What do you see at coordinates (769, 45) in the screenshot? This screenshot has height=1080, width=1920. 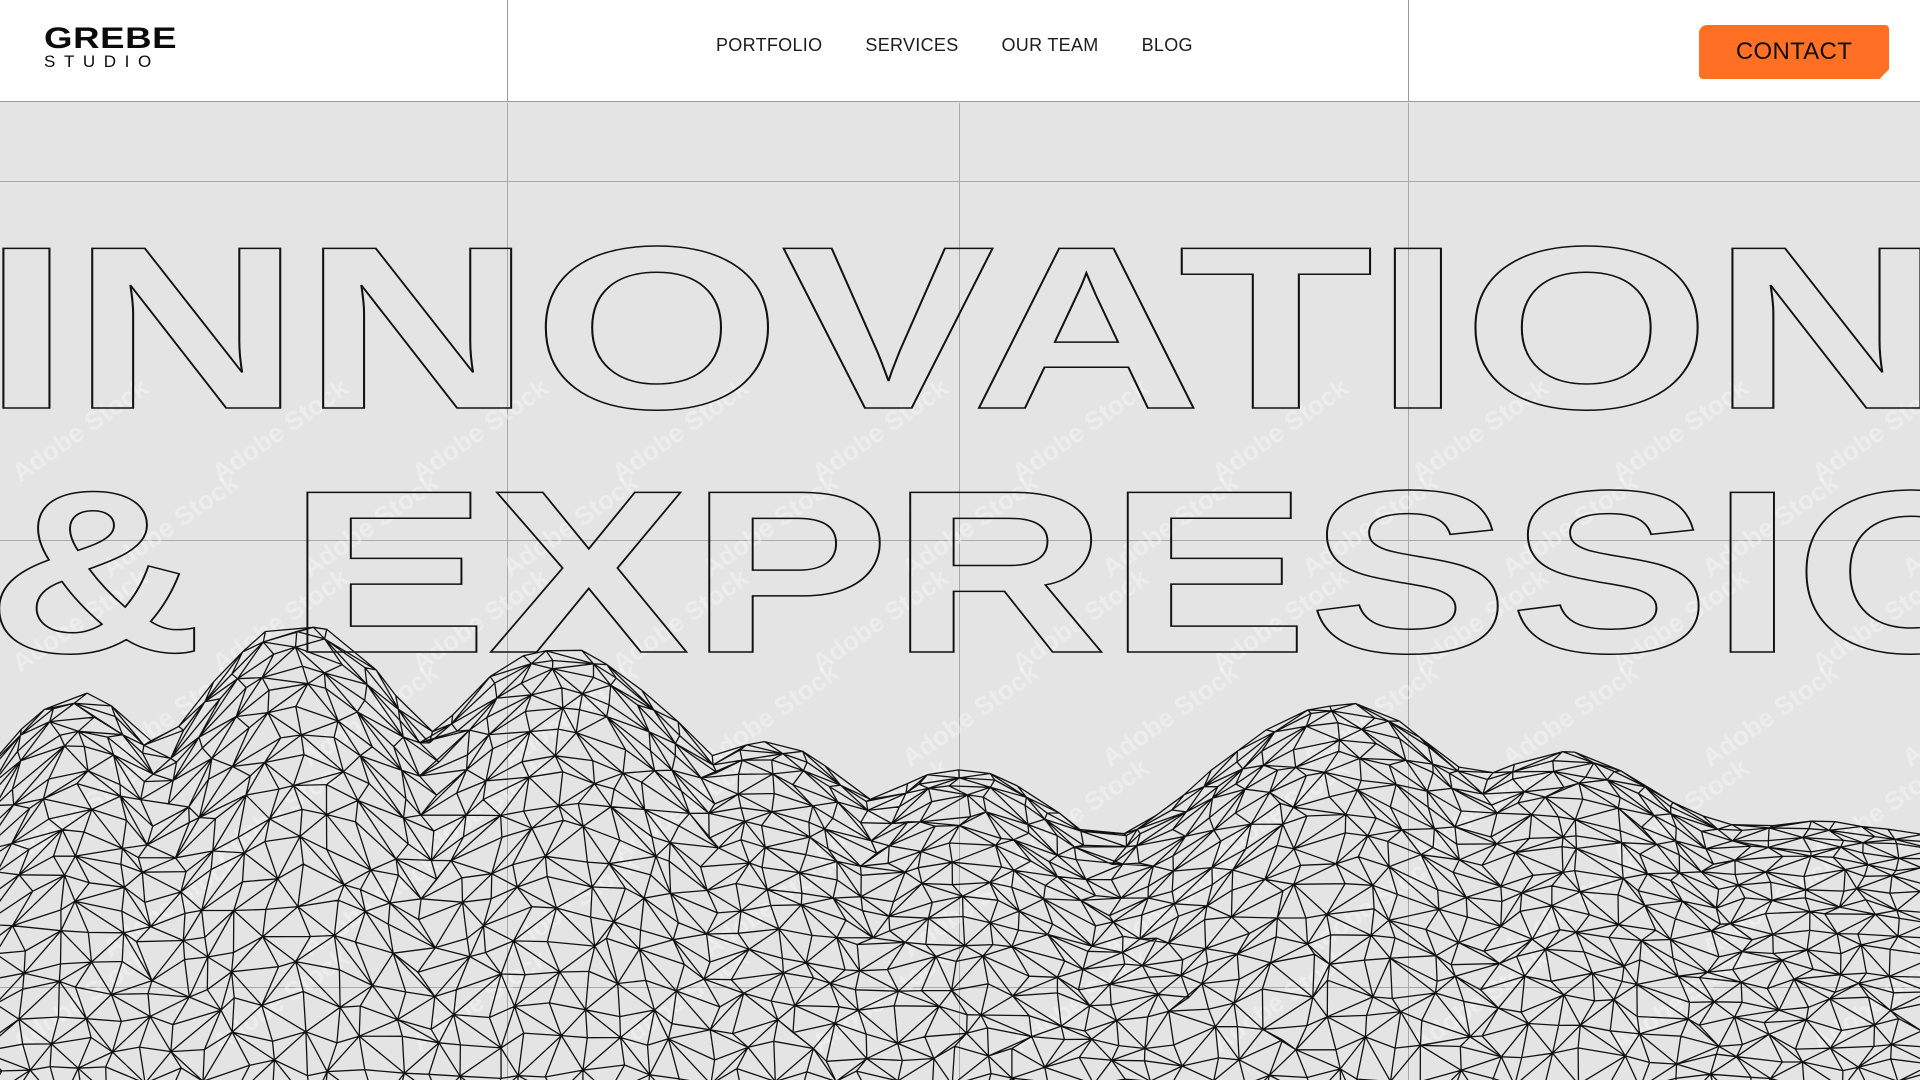 I see `nav-item-portfolio: PORTFOLIO` at bounding box center [769, 45].